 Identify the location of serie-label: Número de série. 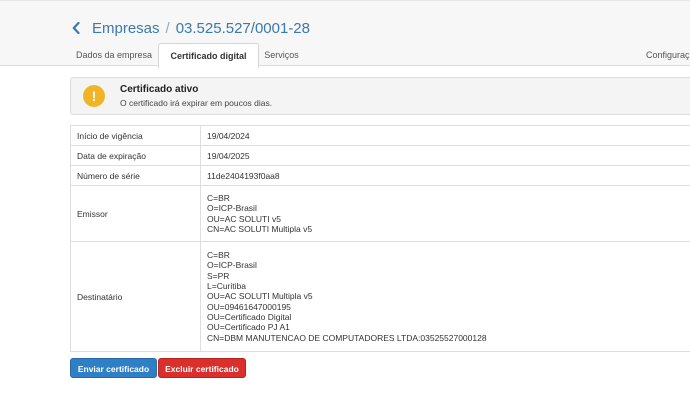
(135, 175).